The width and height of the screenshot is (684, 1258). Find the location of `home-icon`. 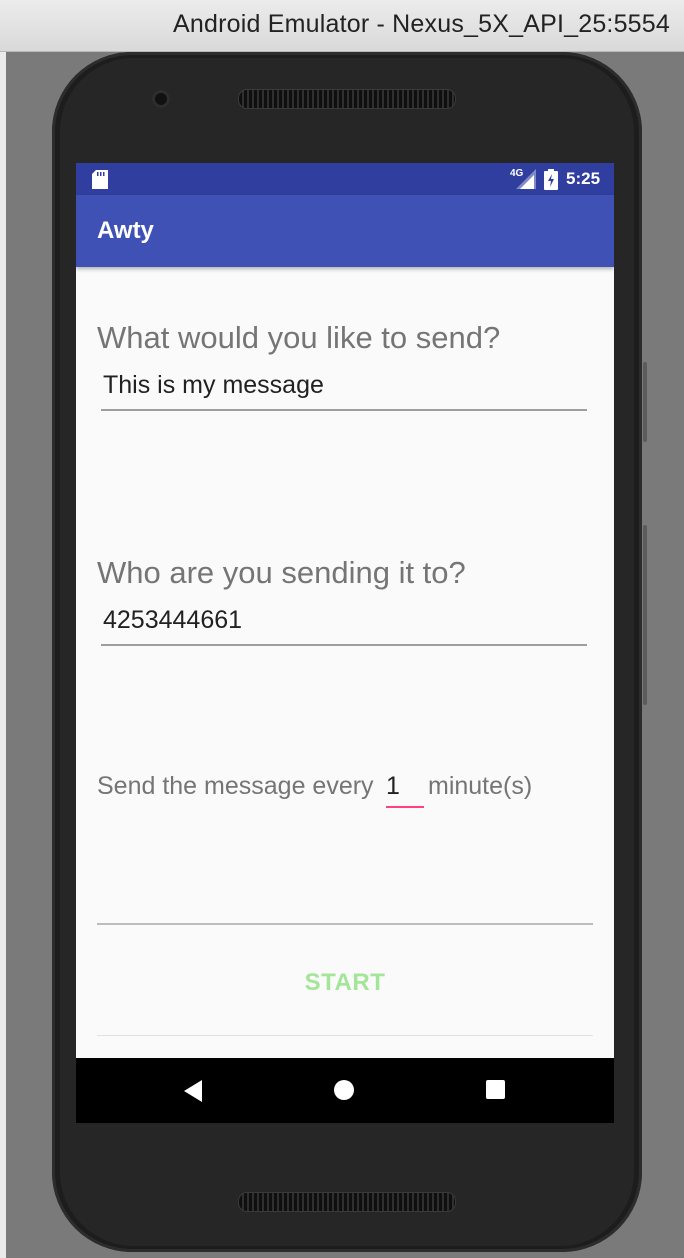

home-icon is located at coordinates (344, 1090).